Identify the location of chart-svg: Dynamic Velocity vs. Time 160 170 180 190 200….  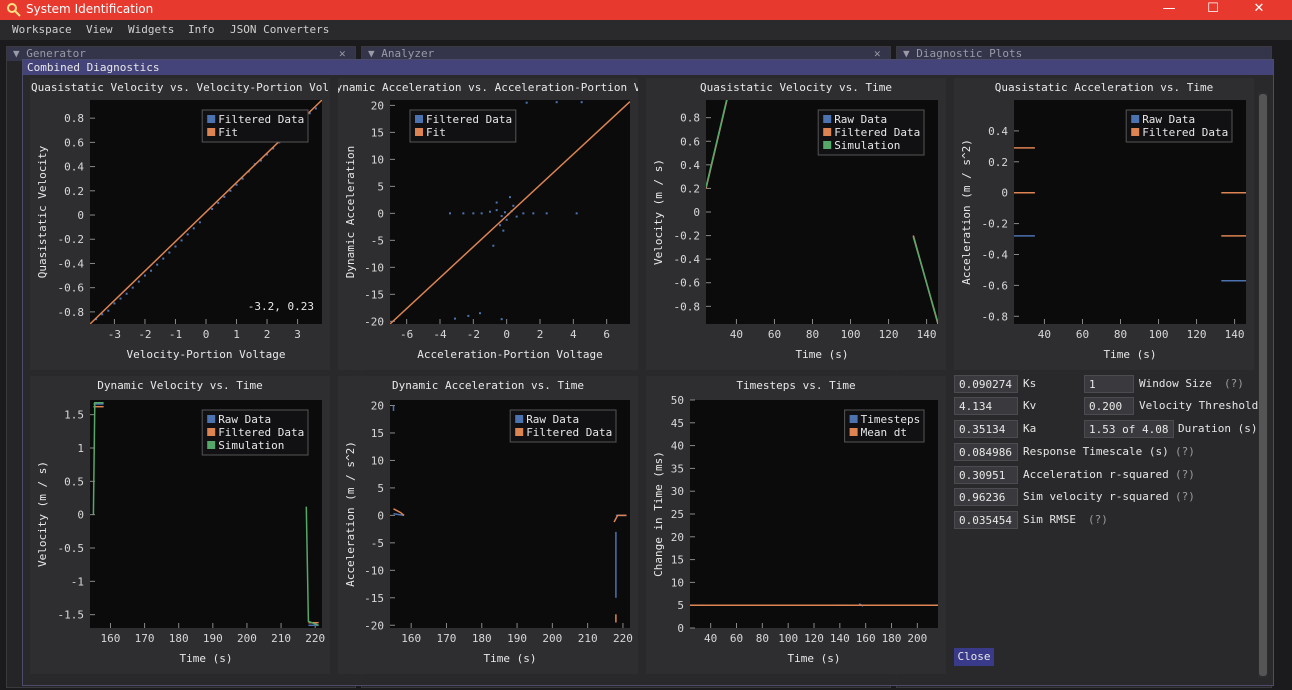
(180, 525).